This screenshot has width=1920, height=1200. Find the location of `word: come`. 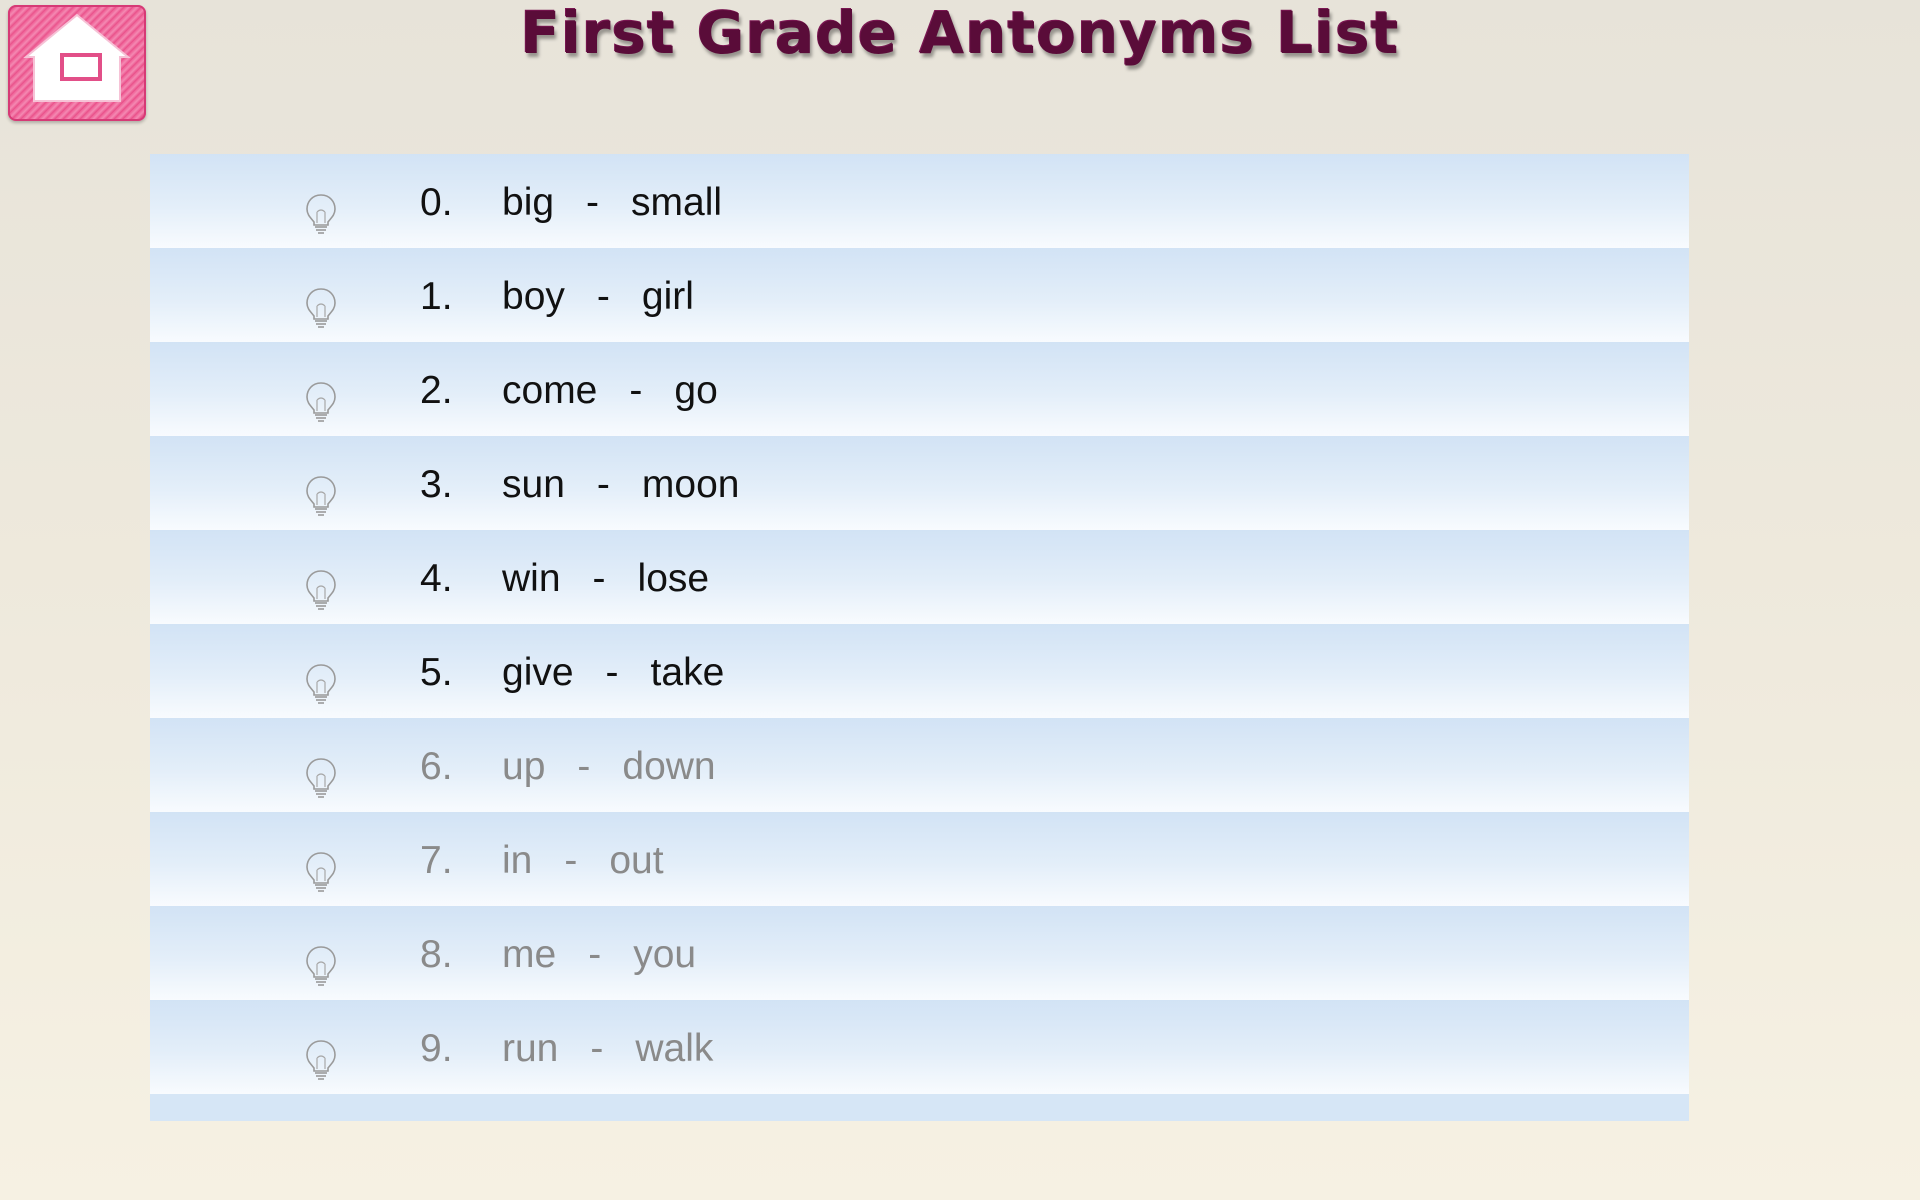

word: come is located at coordinates (550, 390).